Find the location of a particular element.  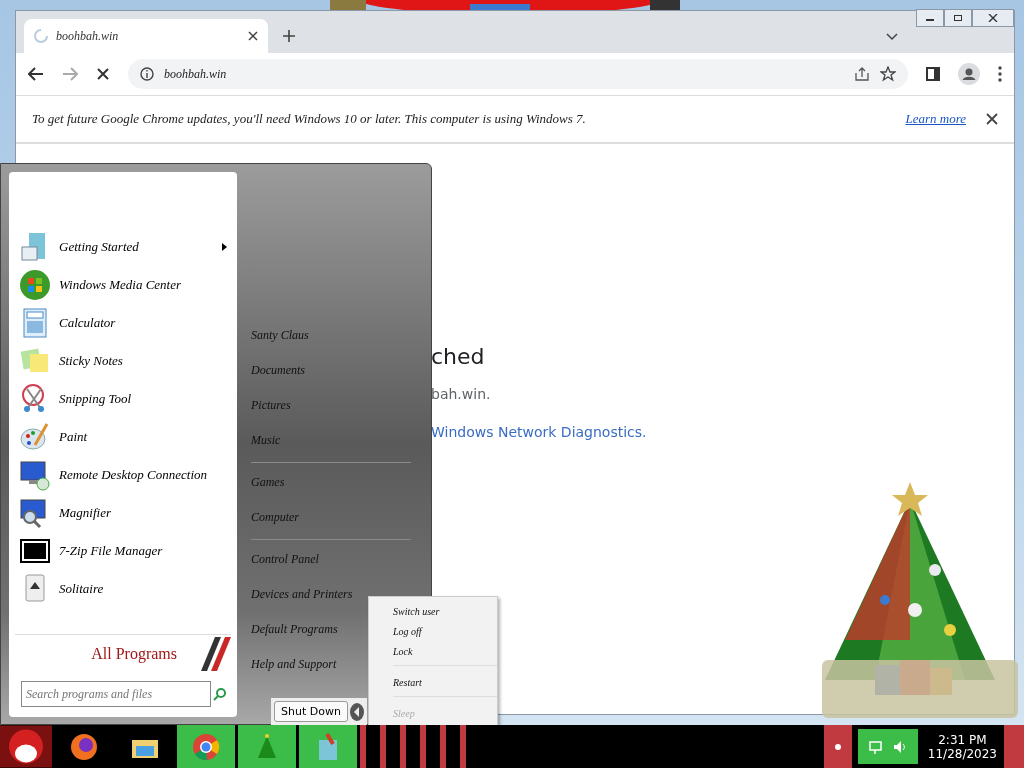

close-tab-icon is located at coordinates (253, 36).